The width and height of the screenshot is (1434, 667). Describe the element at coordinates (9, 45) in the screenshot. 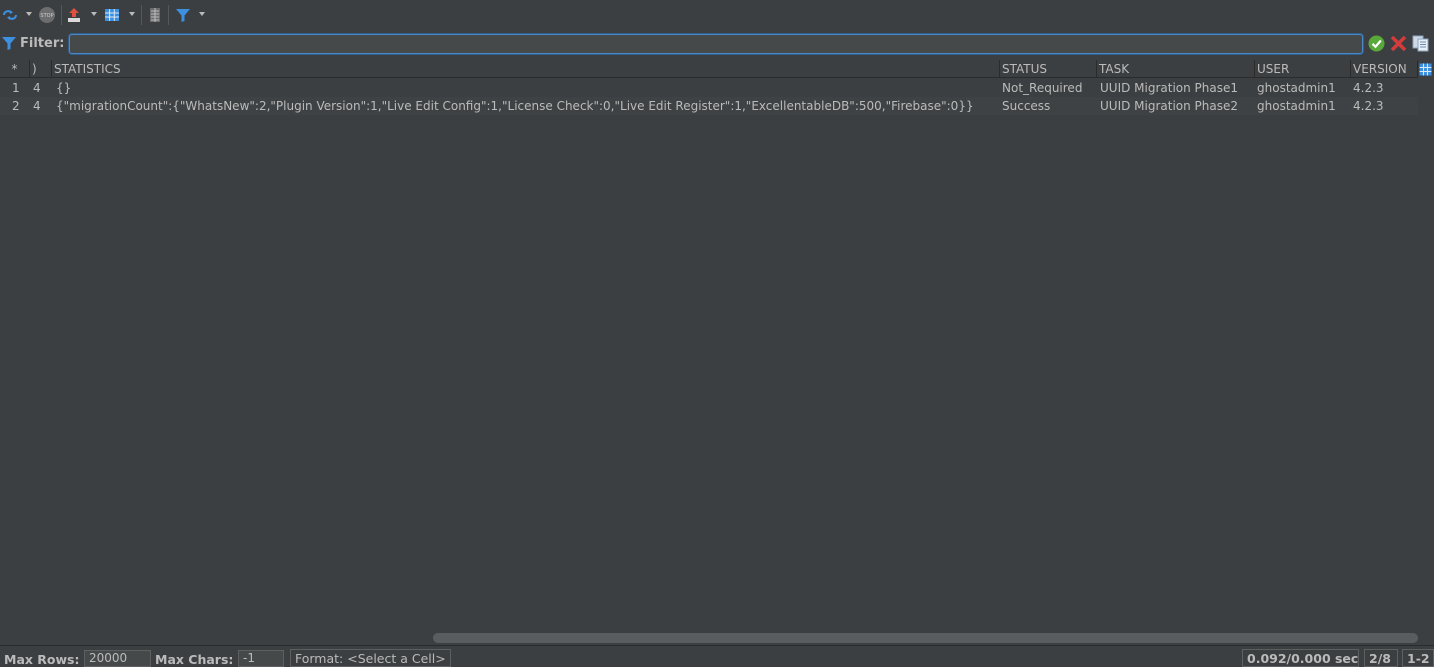

I see `filter-funnel-icon` at that location.